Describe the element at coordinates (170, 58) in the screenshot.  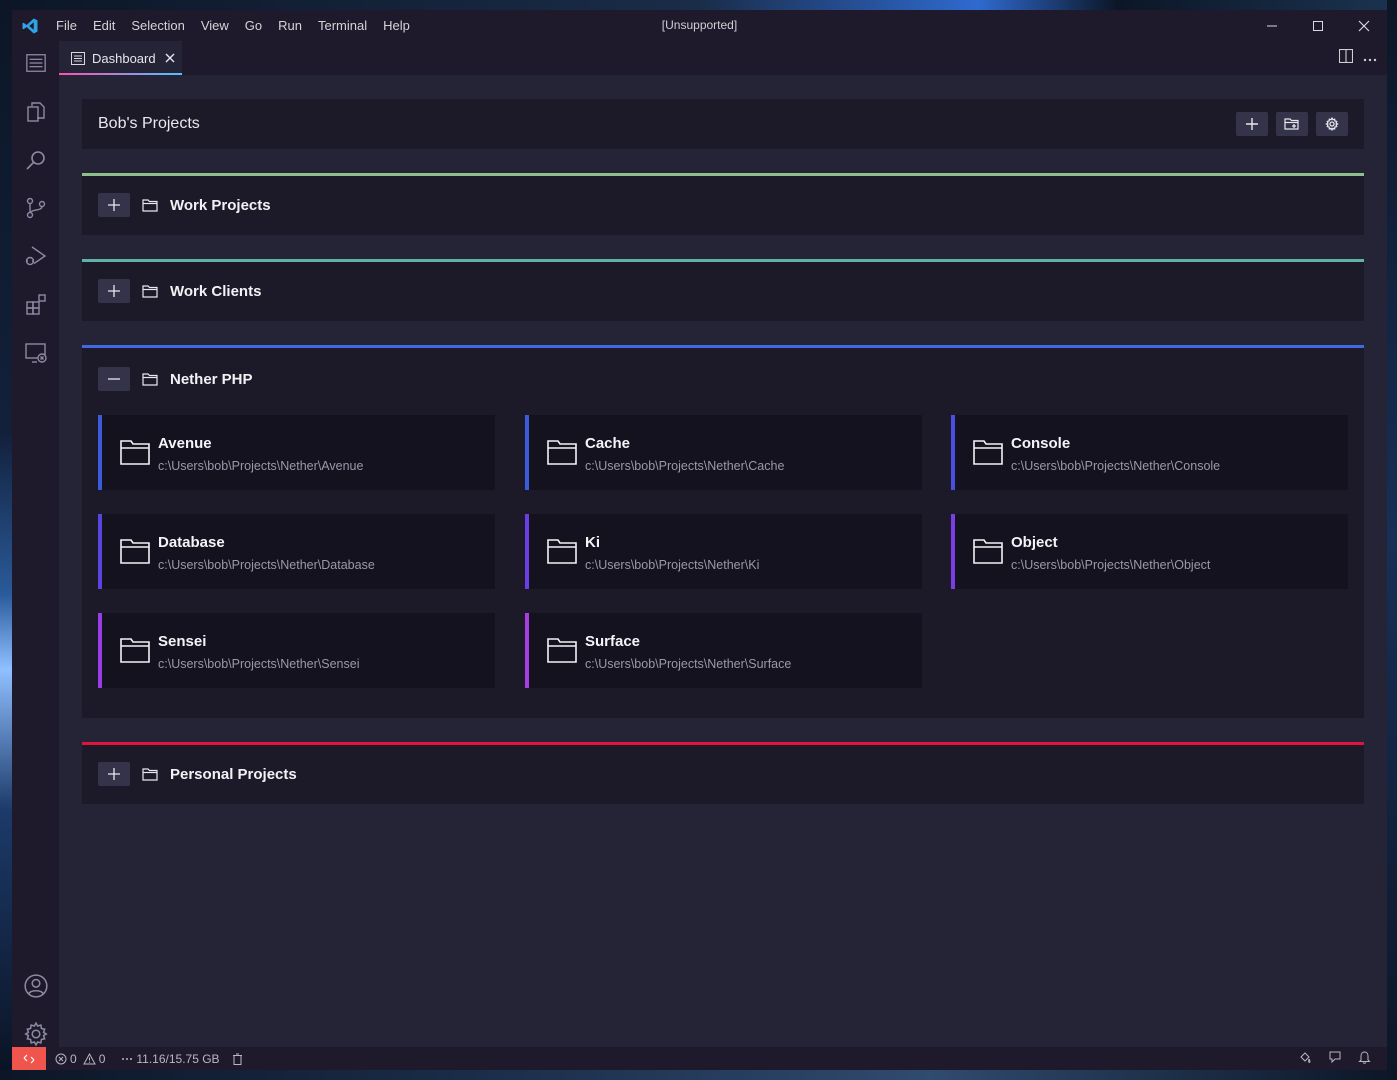
I see `tab-close-icon` at that location.